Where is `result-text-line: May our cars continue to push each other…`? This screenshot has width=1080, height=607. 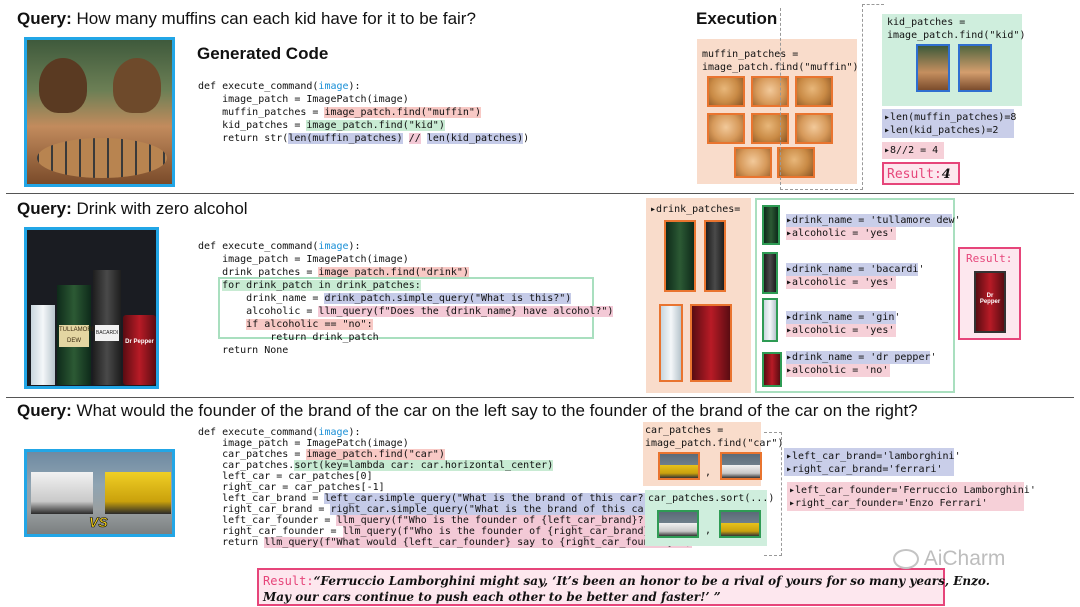
result-text-line: May our cars continue to push each other… is located at coordinates (492, 597).